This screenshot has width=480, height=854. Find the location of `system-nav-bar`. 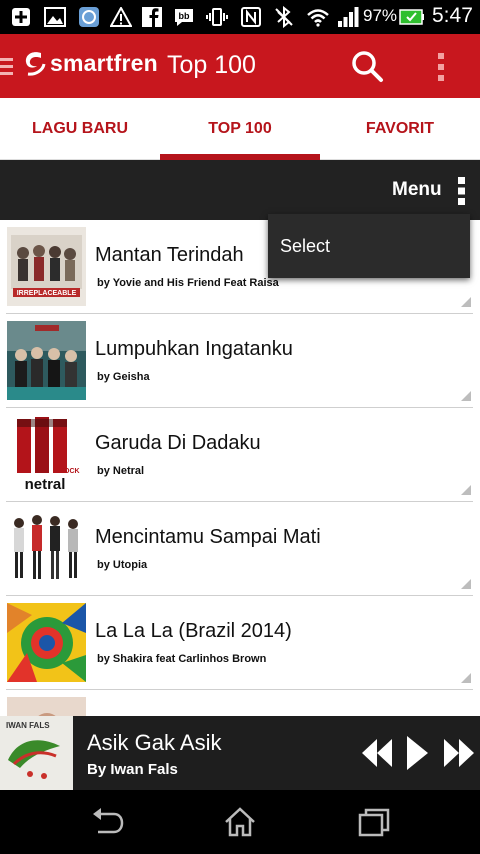

system-nav-bar is located at coordinates (240, 822).